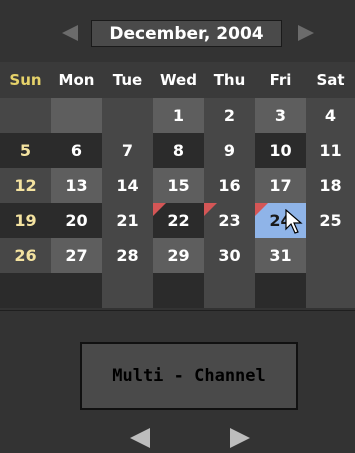 This screenshot has height=453, width=355. I want to click on next-month-arrow-icon, so click(306, 33).